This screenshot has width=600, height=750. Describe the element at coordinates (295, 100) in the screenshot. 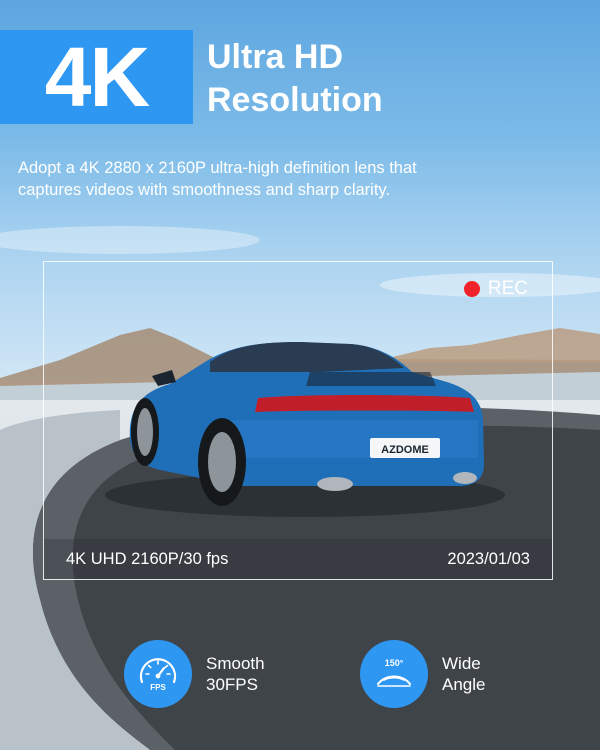

I see `headline-line-2: Resolution` at that location.